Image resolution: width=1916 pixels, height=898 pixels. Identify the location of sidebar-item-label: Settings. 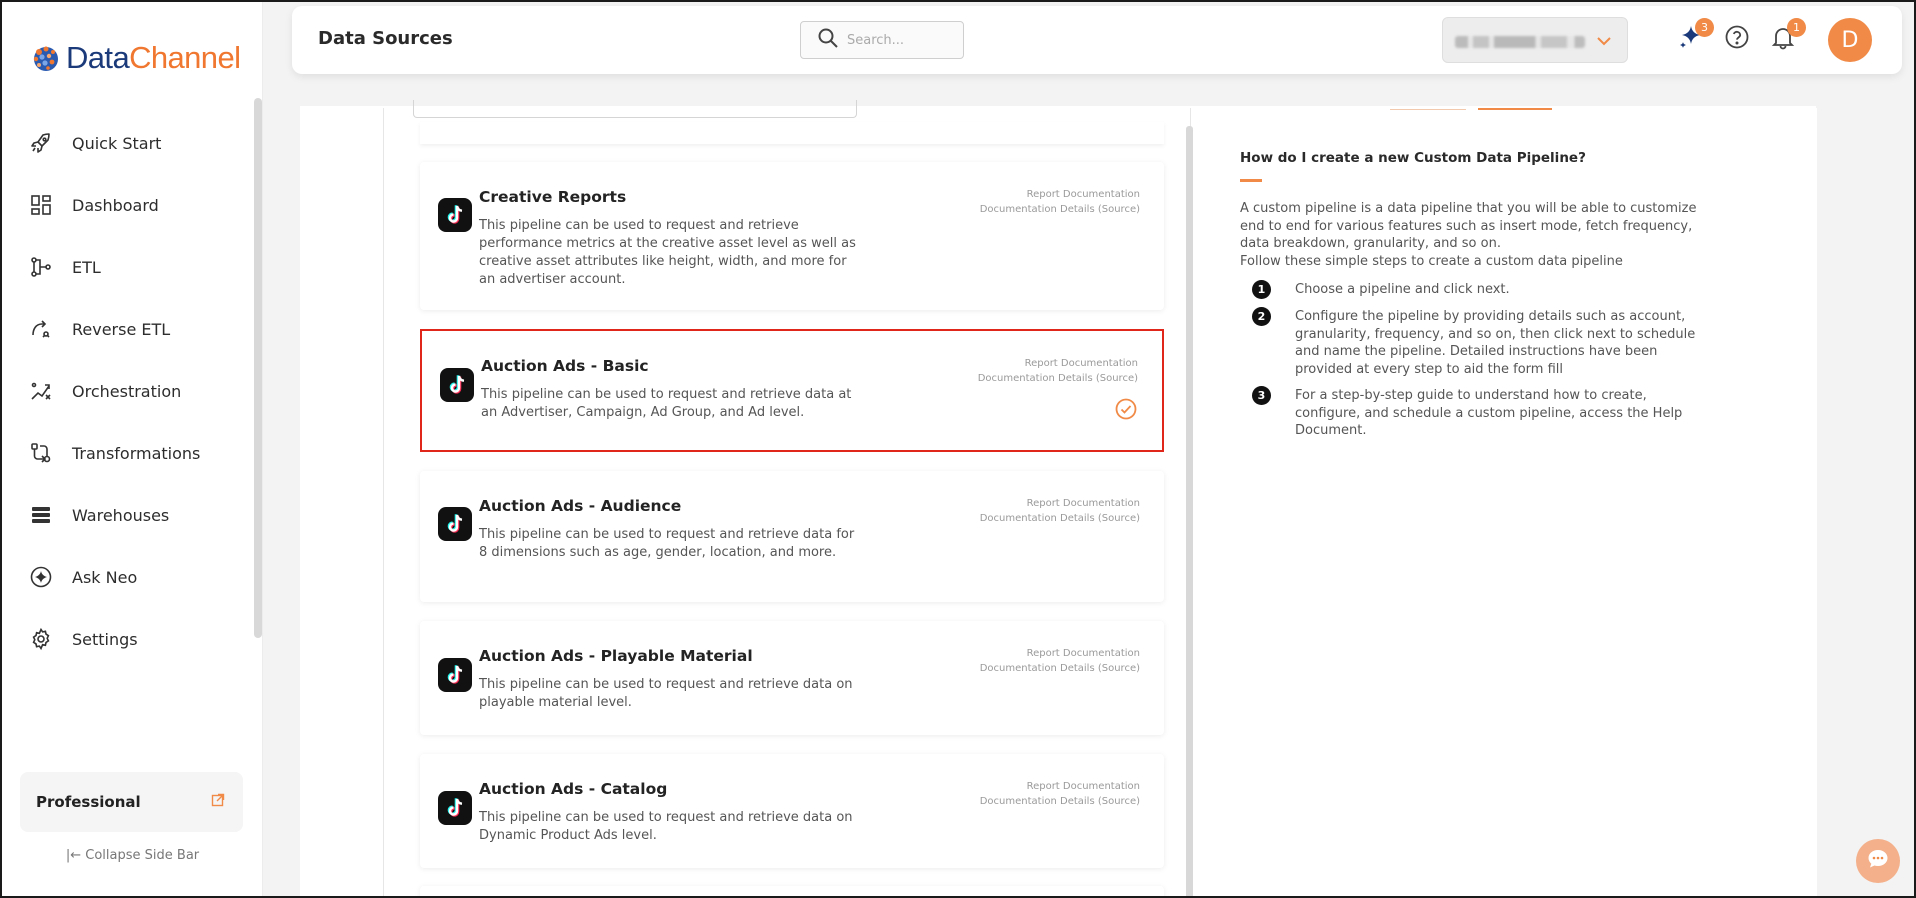
(105, 639).